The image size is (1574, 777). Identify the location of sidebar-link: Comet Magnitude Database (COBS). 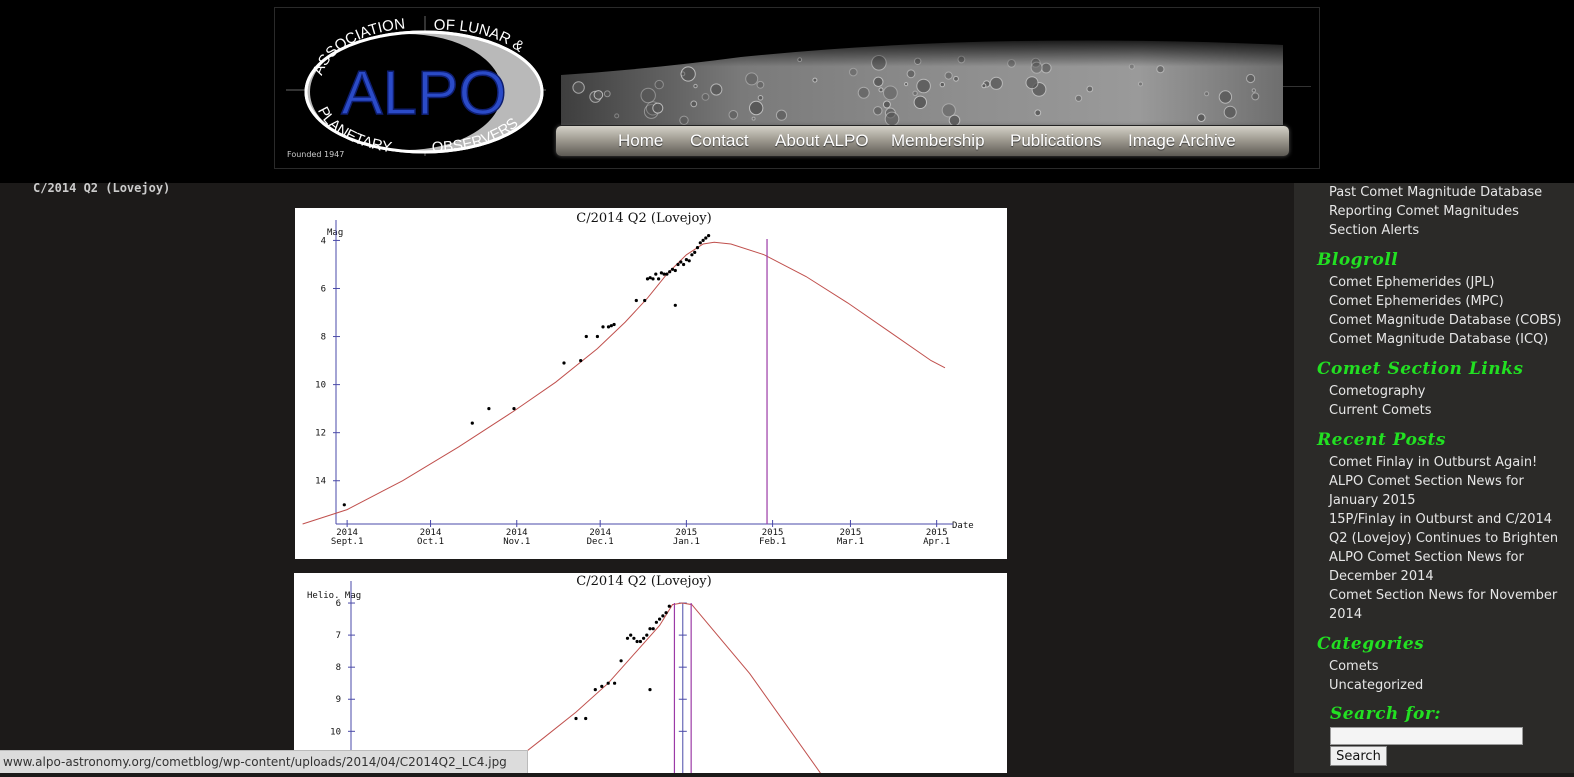
(1451, 320).